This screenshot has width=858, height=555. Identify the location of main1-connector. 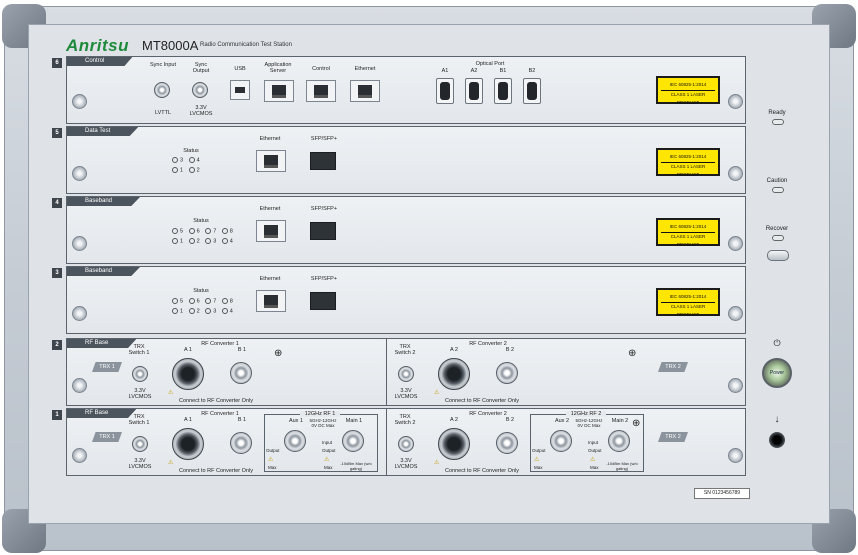
(353, 441).